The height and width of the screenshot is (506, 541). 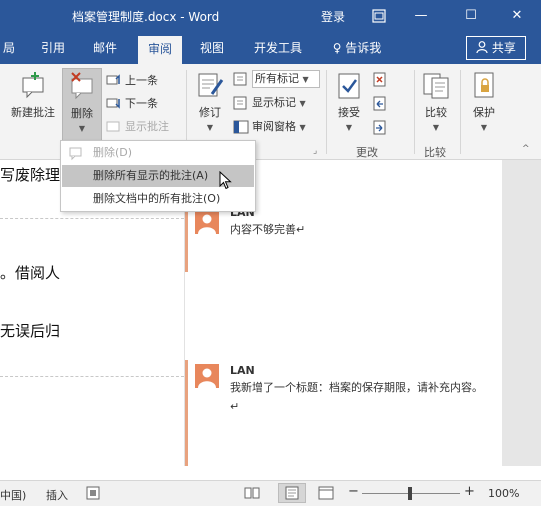 I want to click on show-markup-button: 显示标记 ▼, so click(x=269, y=104).